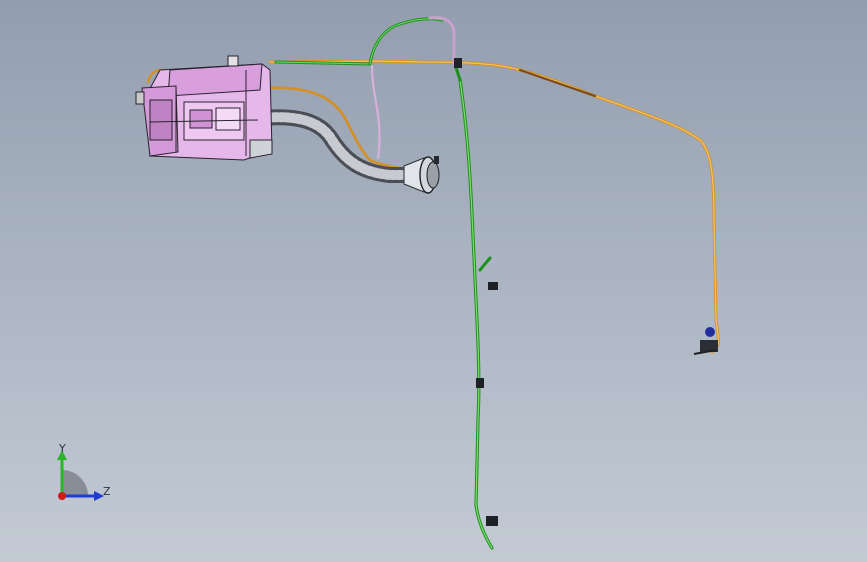 This screenshot has height=562, width=867. Describe the element at coordinates (413, 88) in the screenshot. I see `pink-tube` at that location.